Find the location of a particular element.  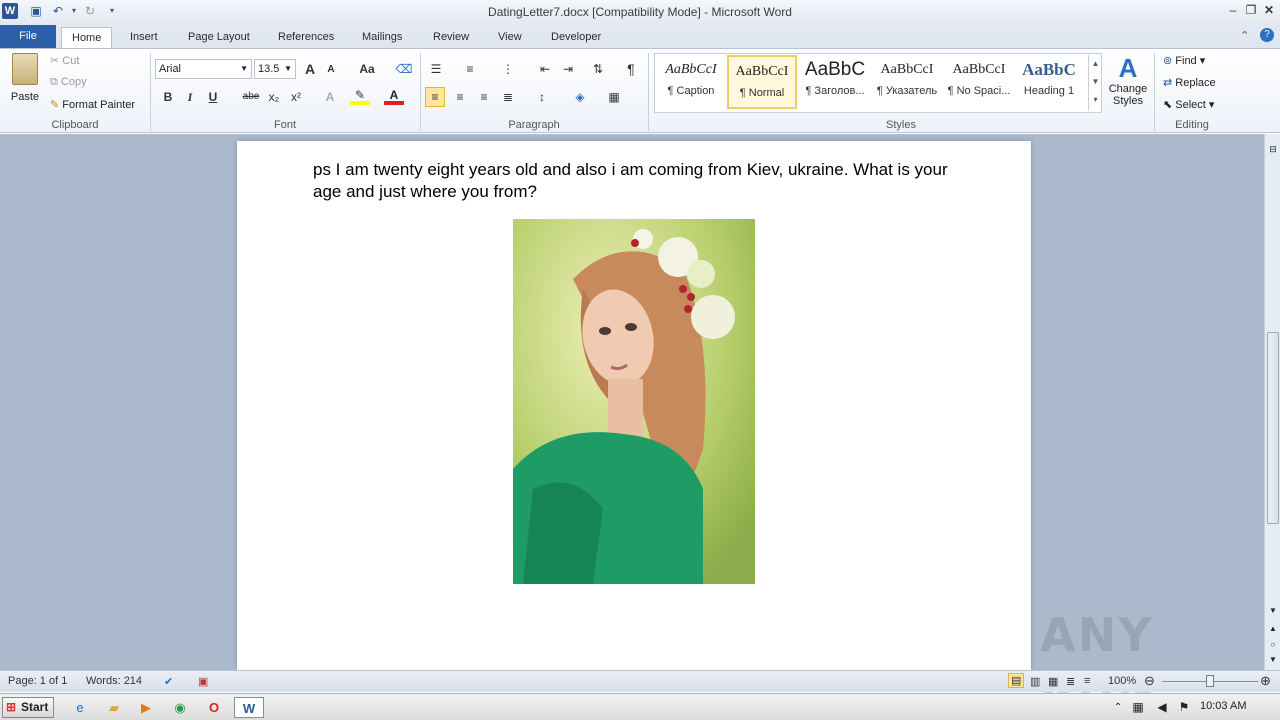

style-name: ¶ Указатель is located at coordinates (907, 91).